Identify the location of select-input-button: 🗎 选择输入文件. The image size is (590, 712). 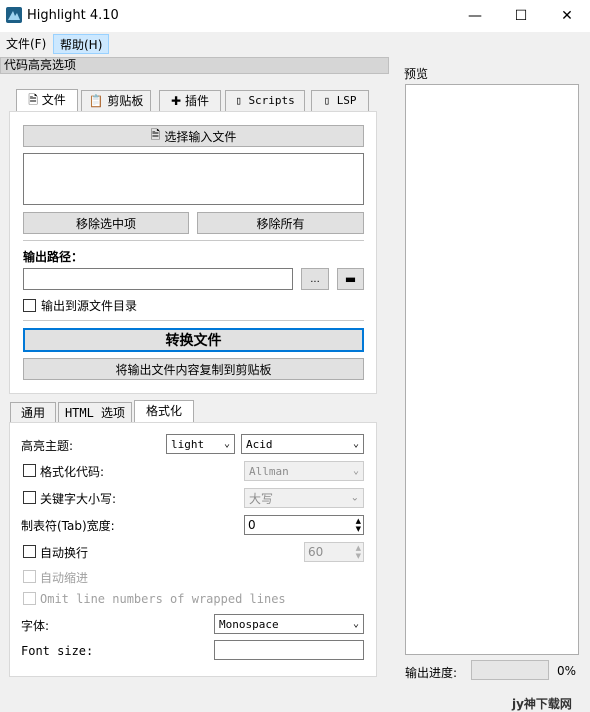
(193, 136).